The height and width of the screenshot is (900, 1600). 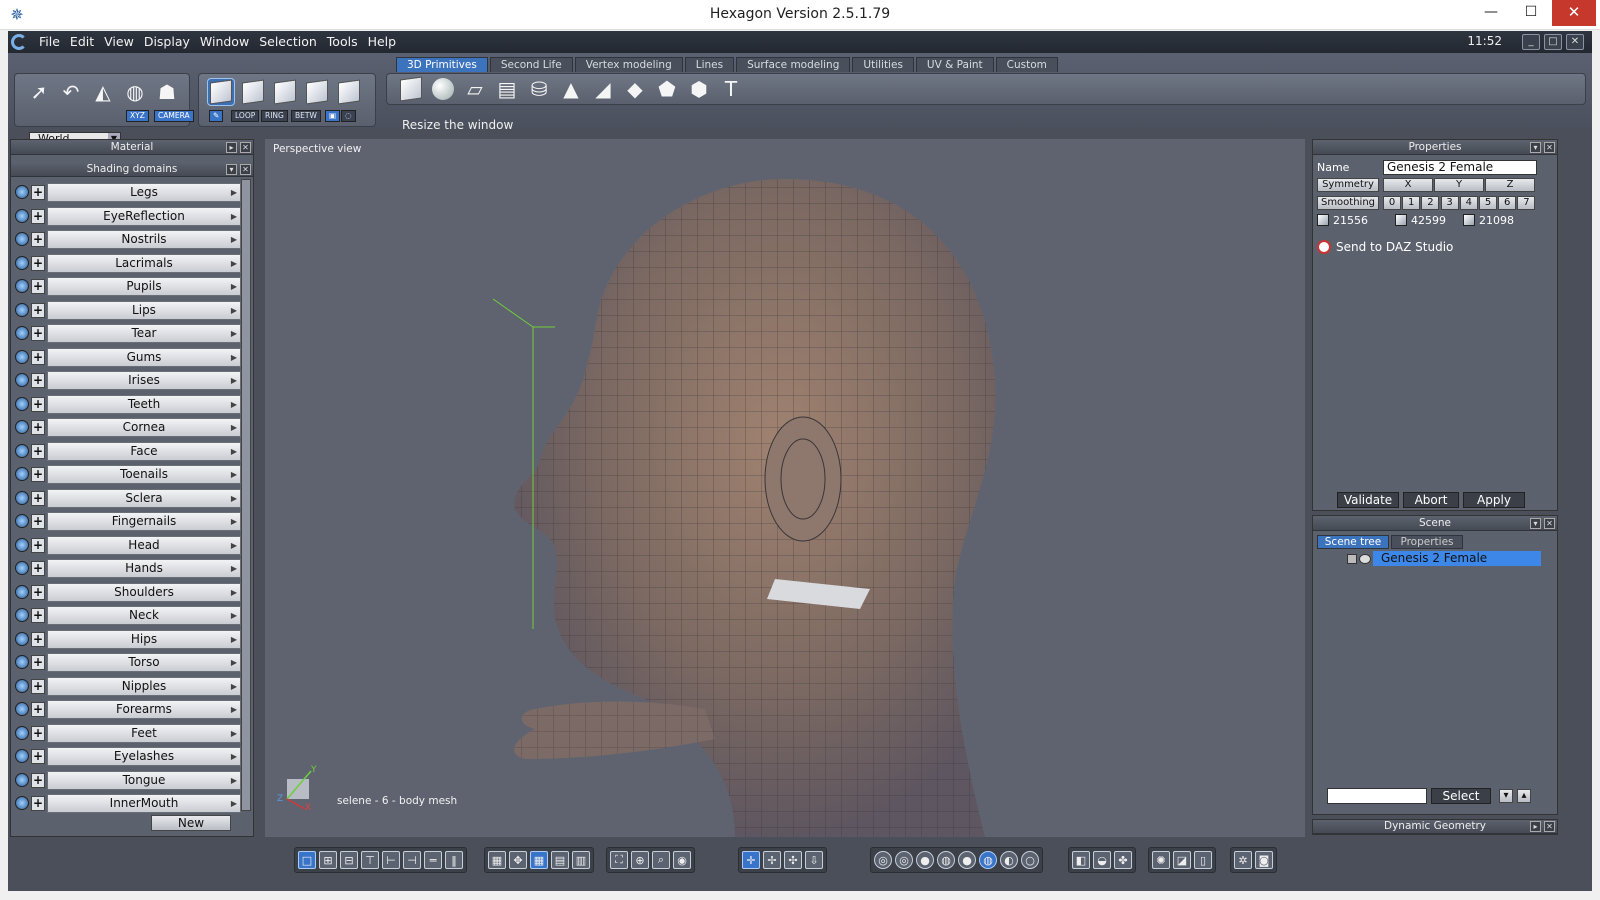 I want to click on pan-view-icon: ✢, so click(x=772, y=860).